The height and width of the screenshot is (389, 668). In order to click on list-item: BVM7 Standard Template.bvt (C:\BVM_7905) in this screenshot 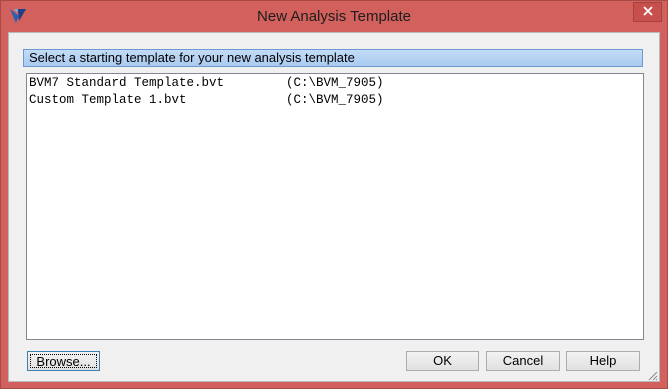, I will do `click(206, 83)`.